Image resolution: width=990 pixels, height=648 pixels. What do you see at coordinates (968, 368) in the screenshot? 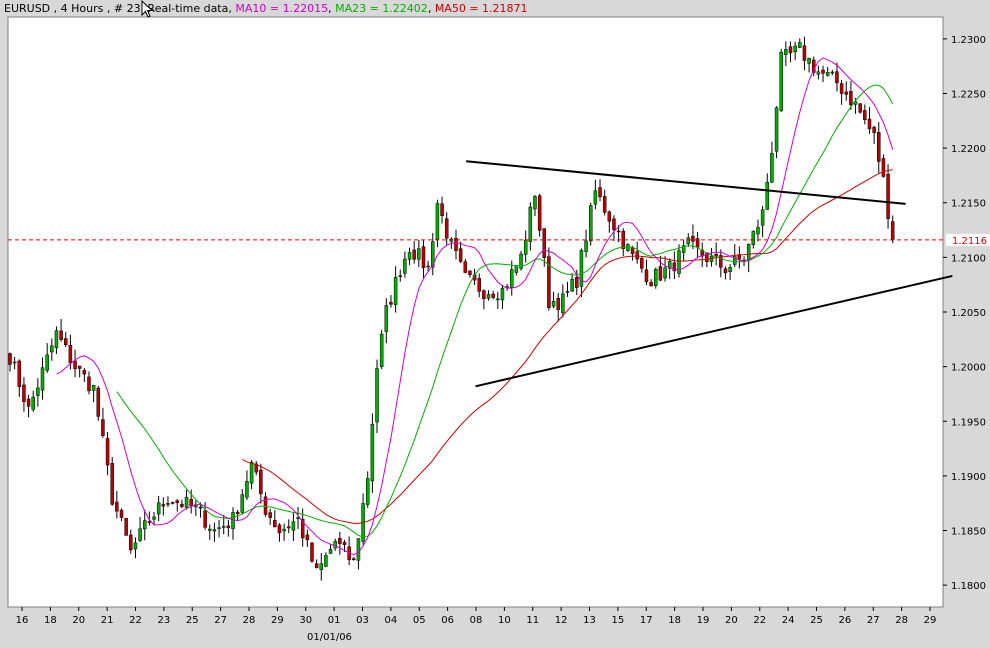
I see `y-tick-label: 1.2000` at bounding box center [968, 368].